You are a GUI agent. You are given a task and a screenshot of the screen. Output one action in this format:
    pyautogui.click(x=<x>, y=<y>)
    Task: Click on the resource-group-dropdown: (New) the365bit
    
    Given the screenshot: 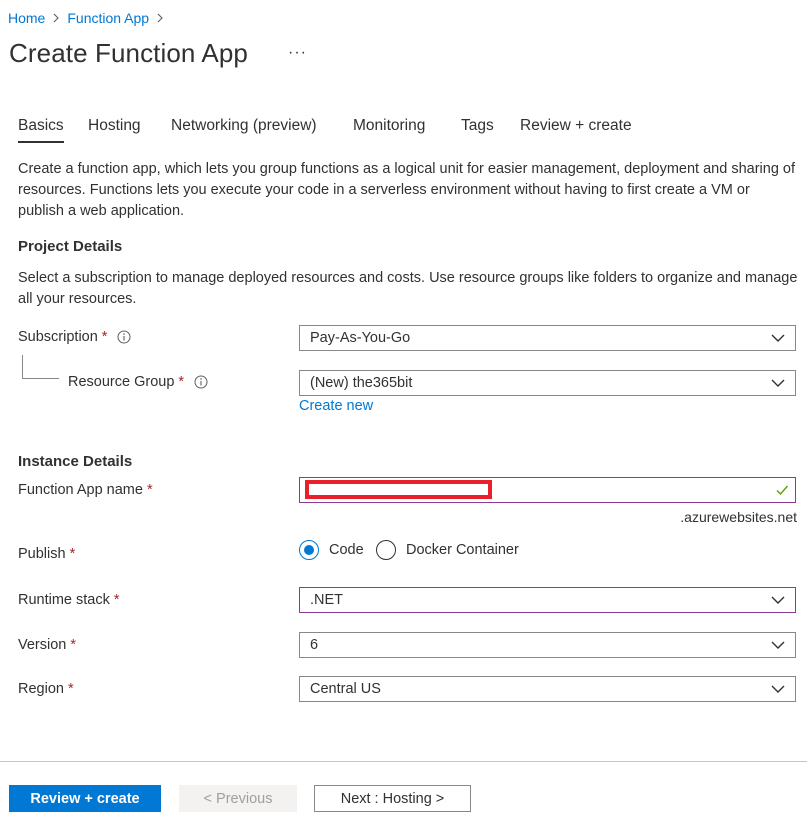 What is the action you would take?
    pyautogui.click(x=547, y=383)
    